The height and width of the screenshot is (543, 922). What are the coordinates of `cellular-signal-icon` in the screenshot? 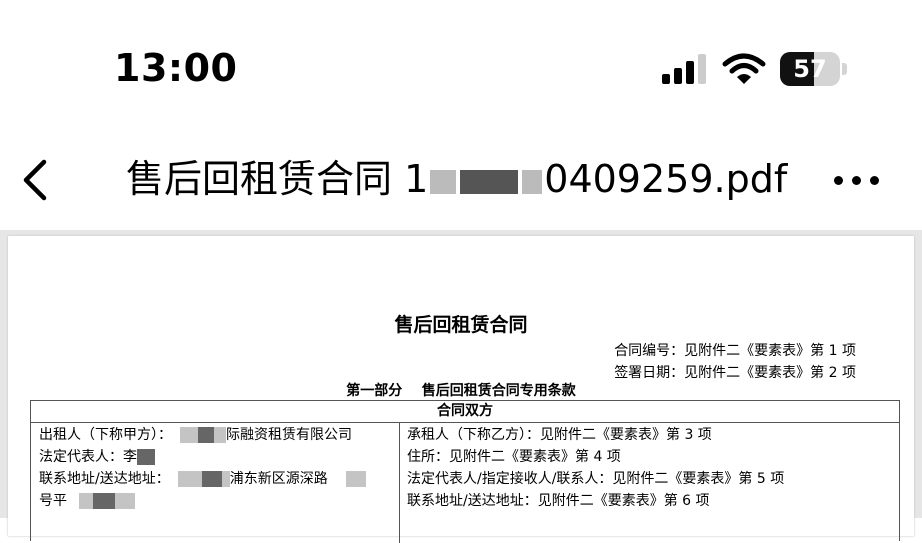 It's located at (685, 69).